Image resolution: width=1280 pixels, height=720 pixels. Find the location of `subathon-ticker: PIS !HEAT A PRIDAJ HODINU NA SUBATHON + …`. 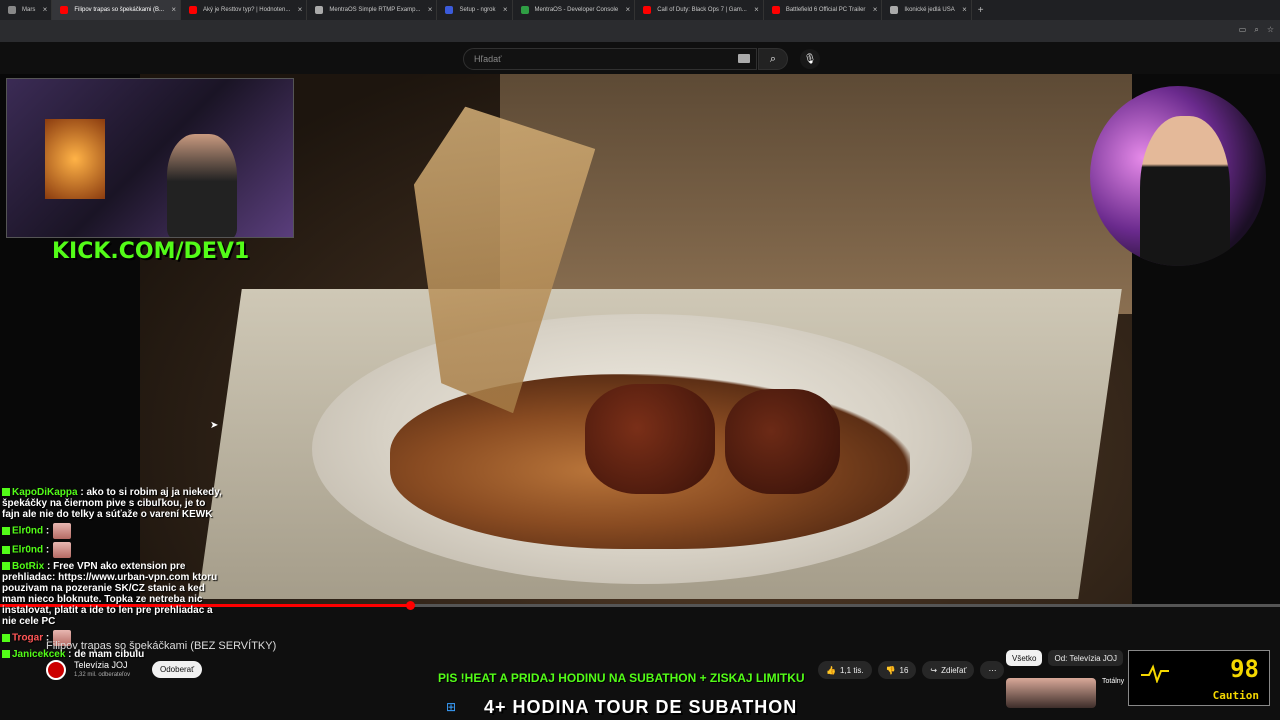

subathon-ticker: PIS !HEAT A PRIDAJ HODINU NA SUBATHON + … is located at coordinates (621, 678).